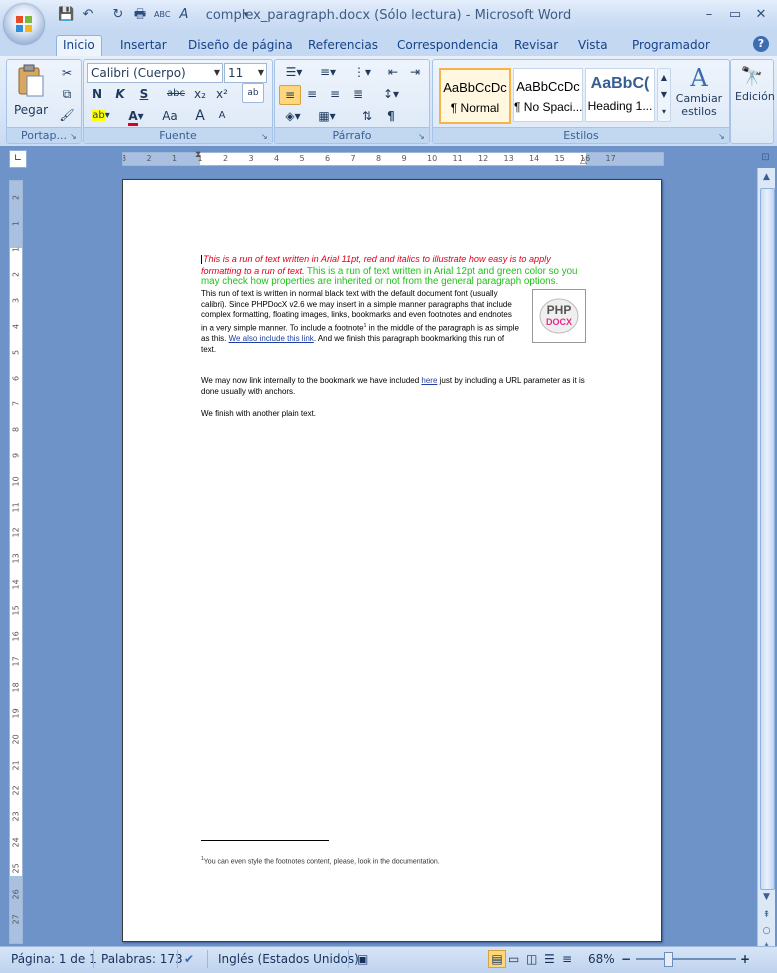  I want to click on style-normal: AaBbCcDc ¶ Normal, so click(475, 96).